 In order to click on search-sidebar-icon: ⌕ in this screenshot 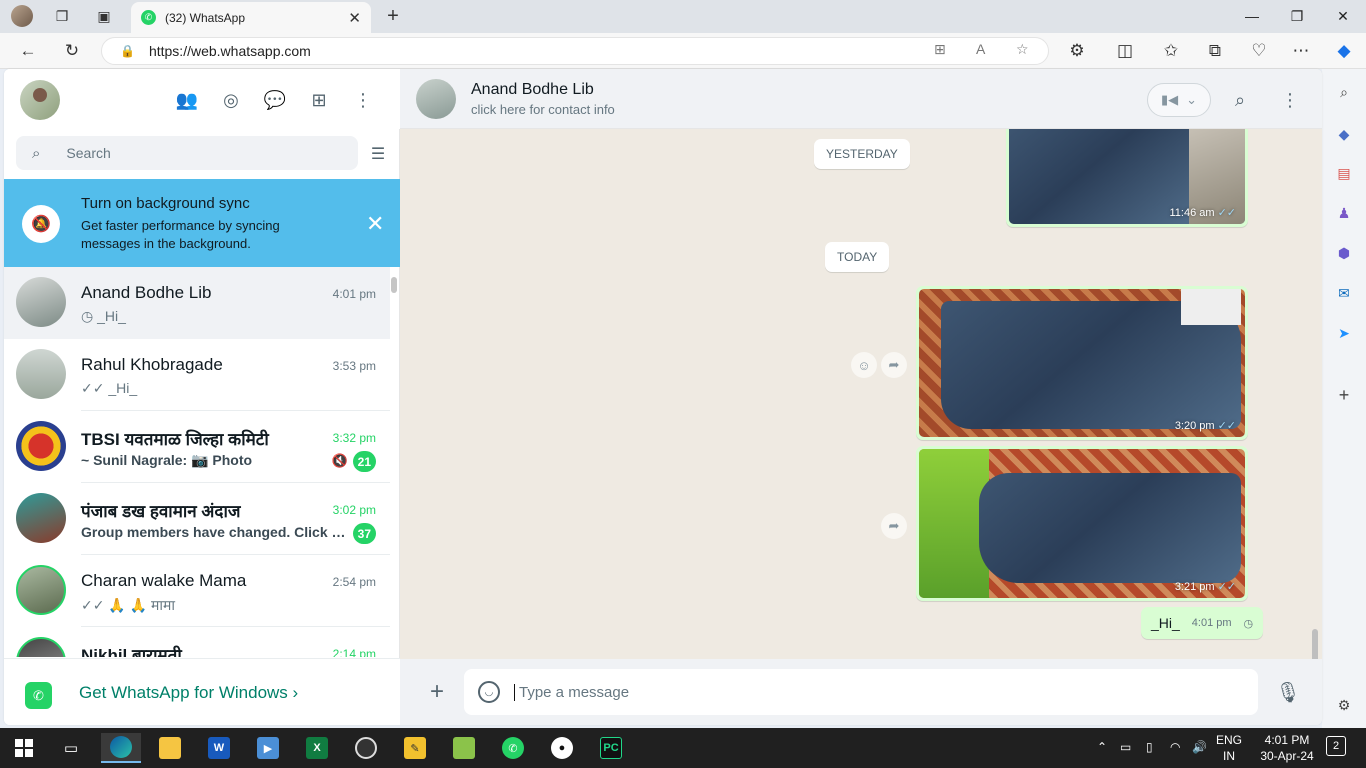, I will do `click(1344, 92)`.